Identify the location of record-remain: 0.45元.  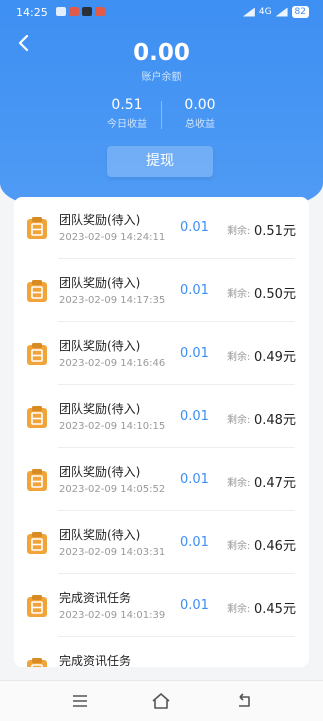
(275, 609).